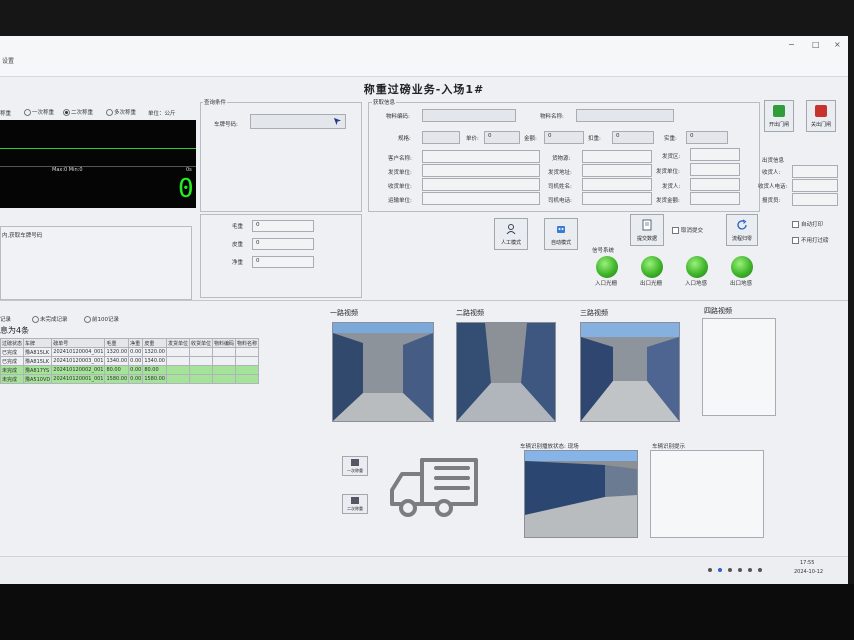  Describe the element at coordinates (298, 121) in the screenshot. I see `plate-input` at that location.